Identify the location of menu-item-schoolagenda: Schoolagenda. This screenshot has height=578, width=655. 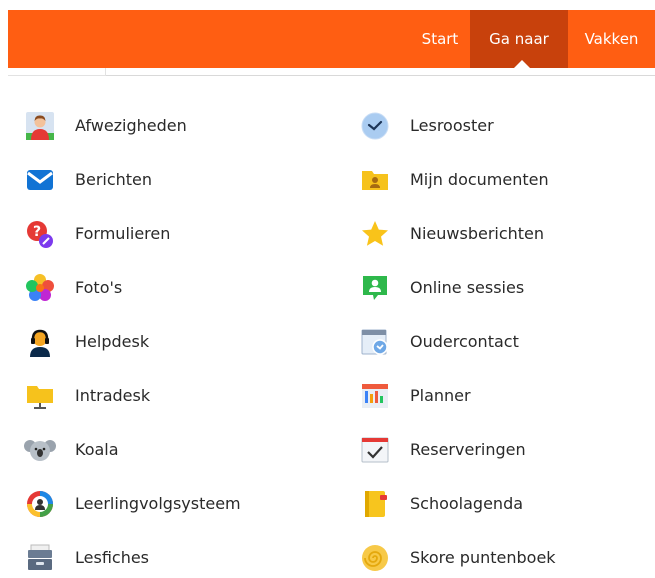
(503, 504).